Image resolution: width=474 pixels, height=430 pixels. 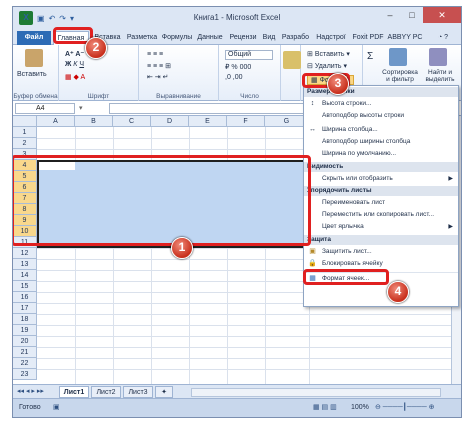 I want to click on menu-item-hide-show: Скрыть или отобразить ▶, so click(x=381, y=179).